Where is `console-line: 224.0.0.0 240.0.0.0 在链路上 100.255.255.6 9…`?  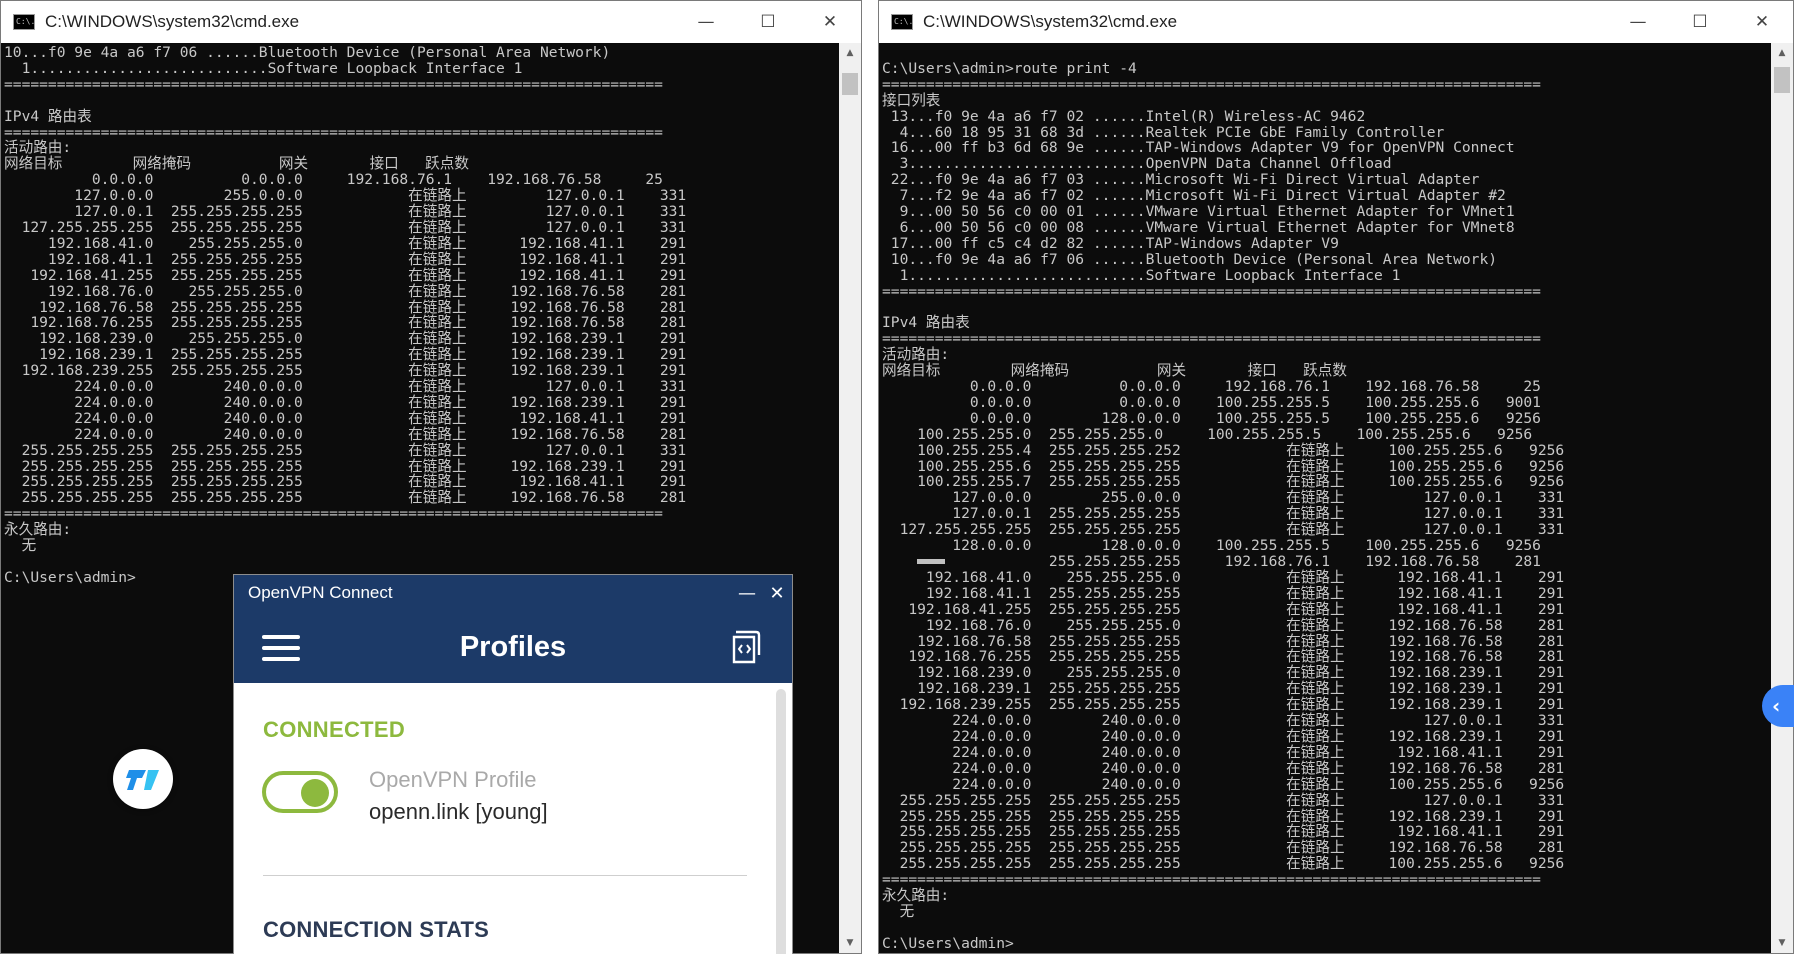
console-line: 224.0.0.0 240.0.0.0 在链路上 100.255.255.6 9… is located at coordinates (1223, 784).